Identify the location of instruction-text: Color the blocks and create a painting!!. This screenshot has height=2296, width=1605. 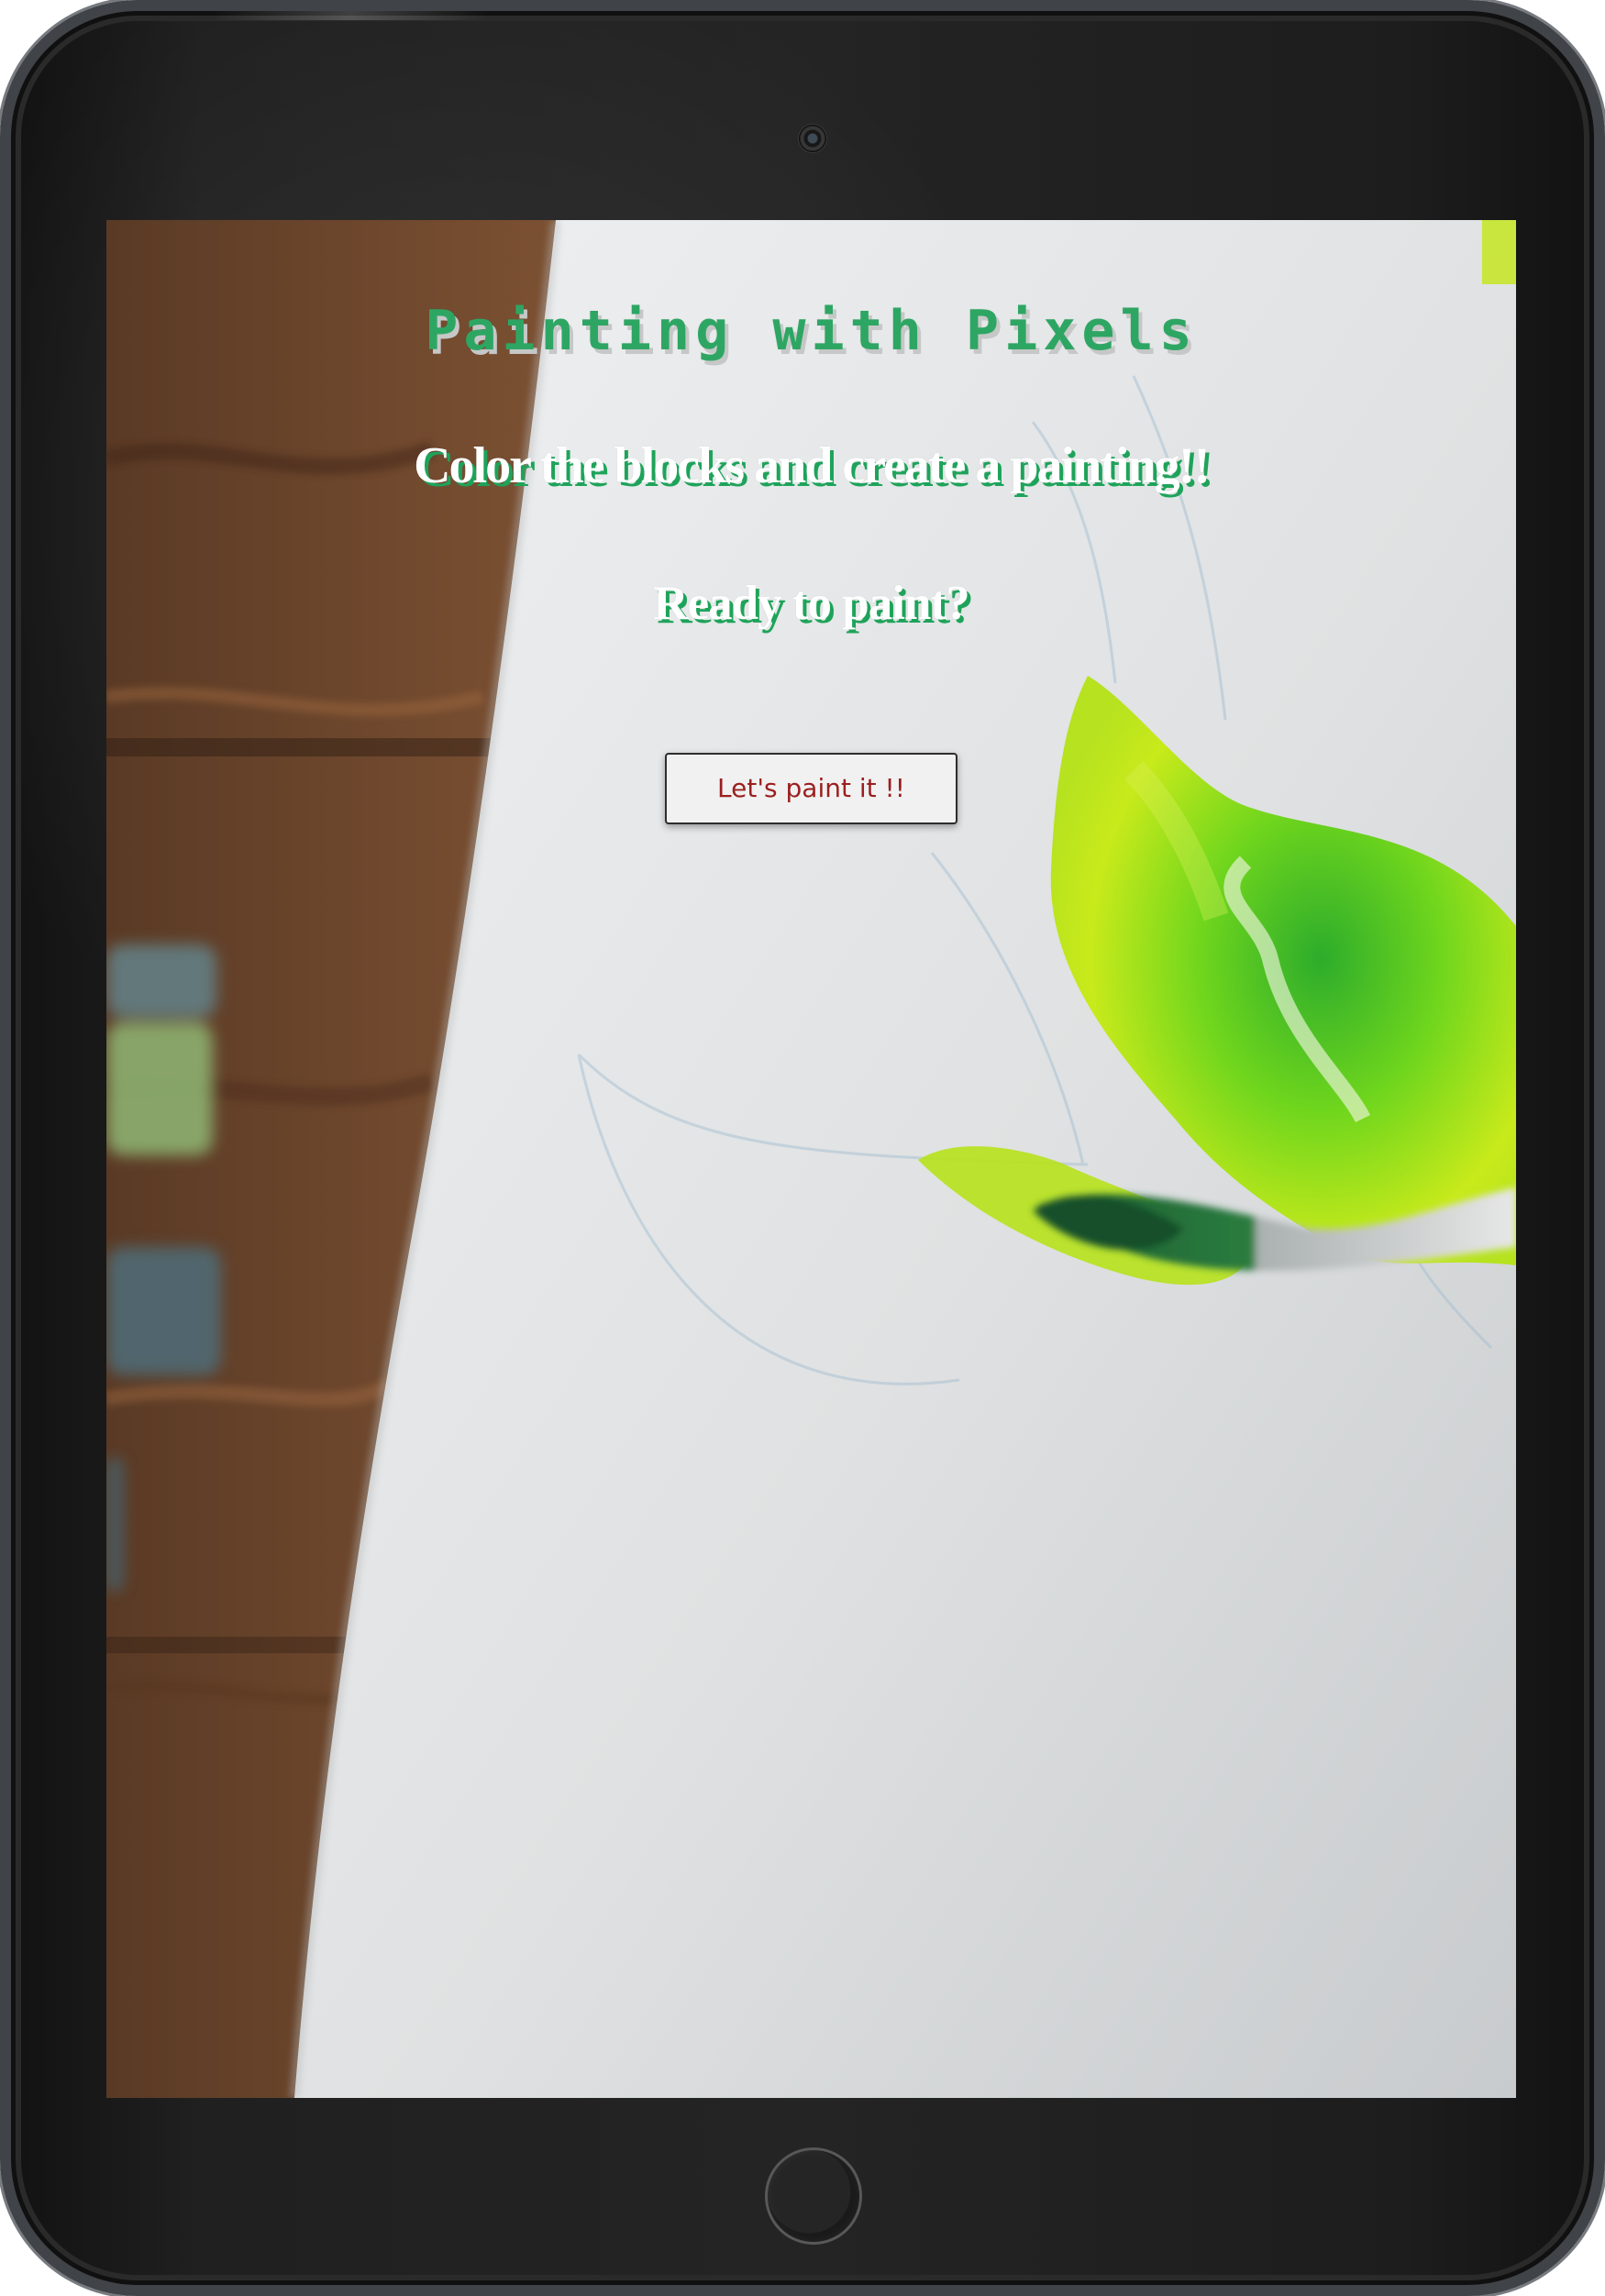
(812, 465).